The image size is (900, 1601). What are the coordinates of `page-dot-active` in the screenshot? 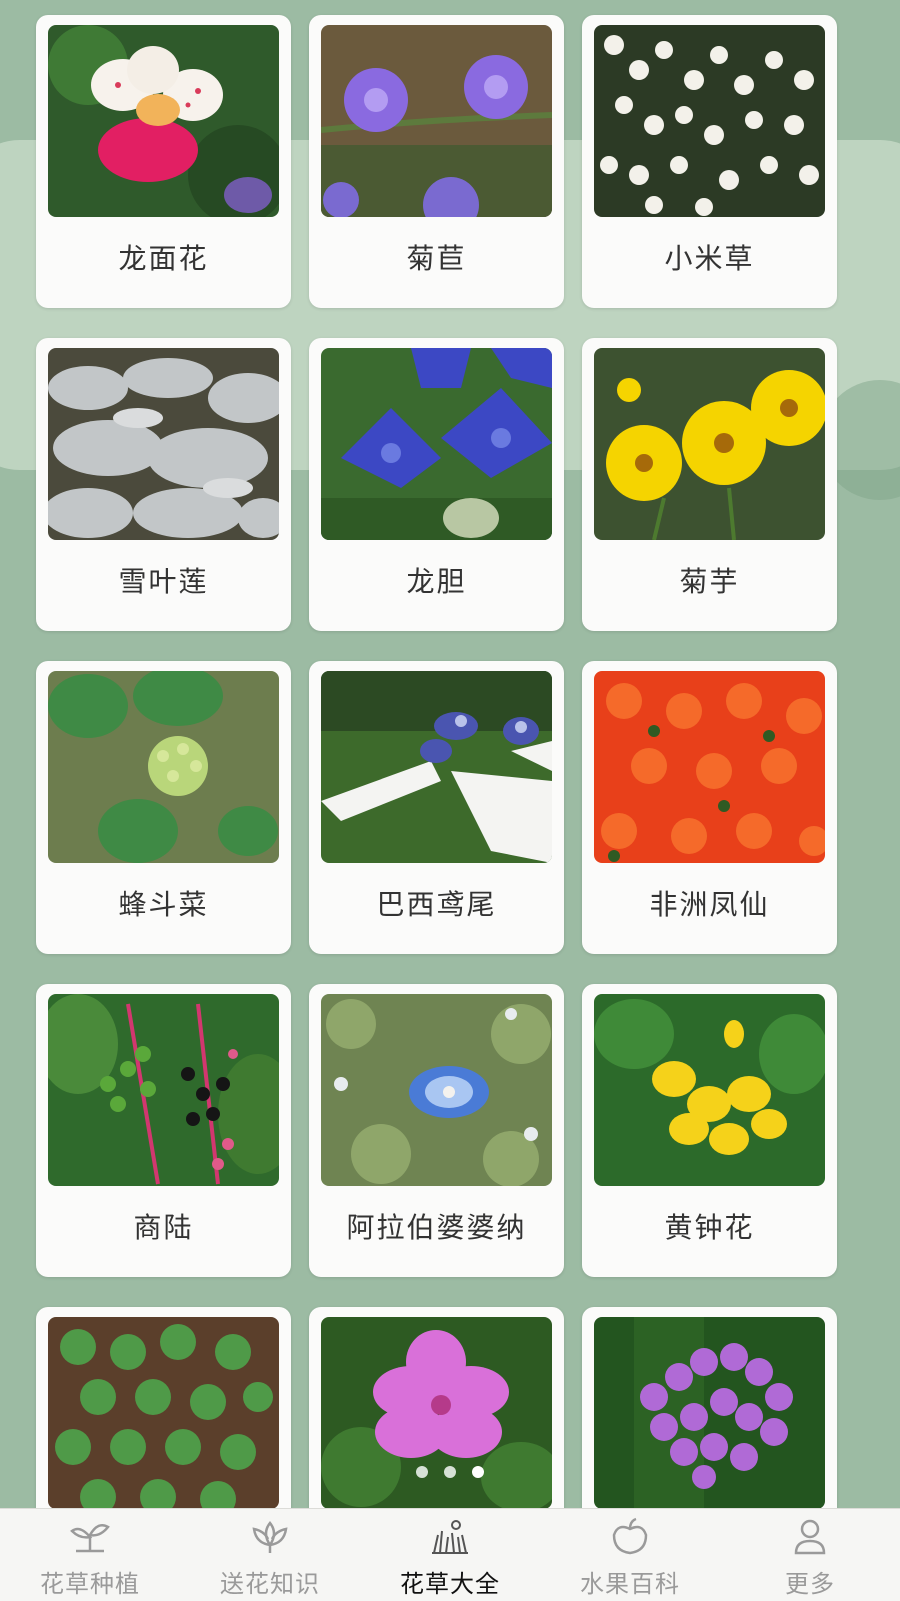 It's located at (478, 1472).